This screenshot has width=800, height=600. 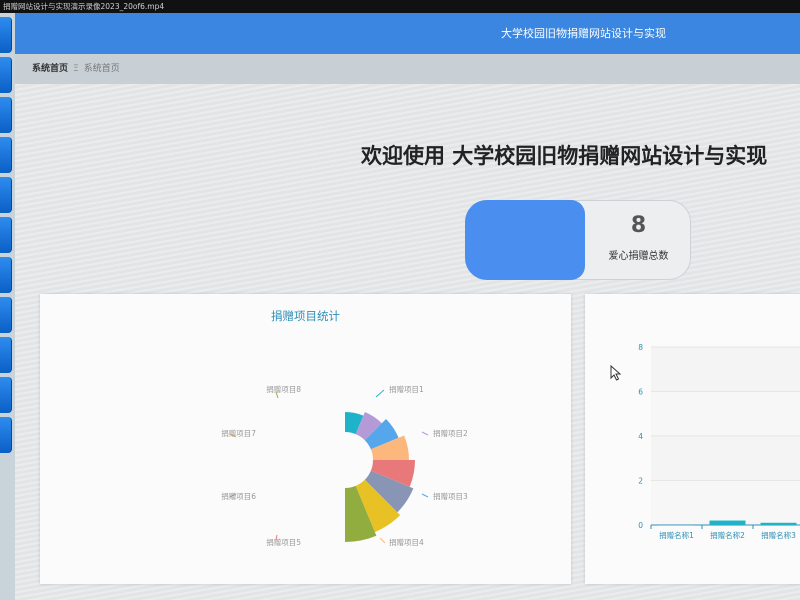 I want to click on donation-count-value: 8, so click(x=638, y=225).